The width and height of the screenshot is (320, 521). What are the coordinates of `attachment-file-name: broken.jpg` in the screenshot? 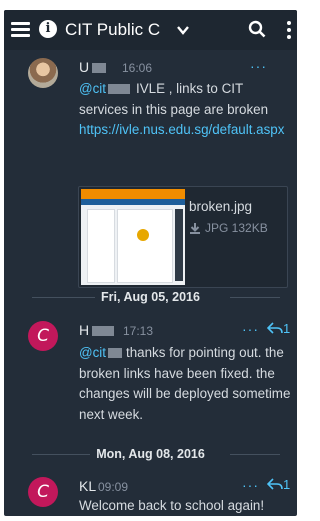 It's located at (220, 206).